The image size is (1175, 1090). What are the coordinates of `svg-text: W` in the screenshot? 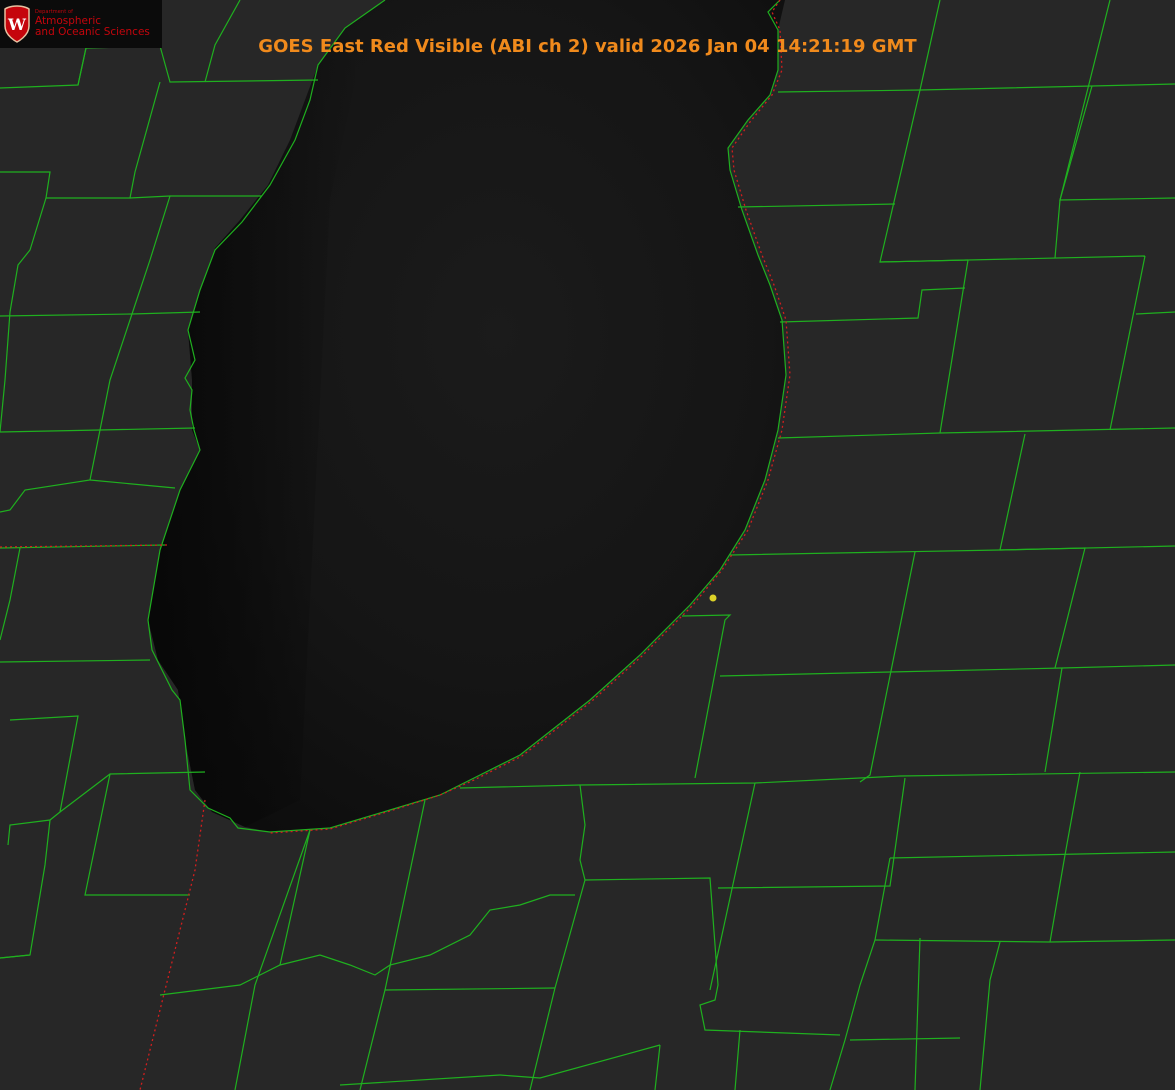 It's located at (17, 24).